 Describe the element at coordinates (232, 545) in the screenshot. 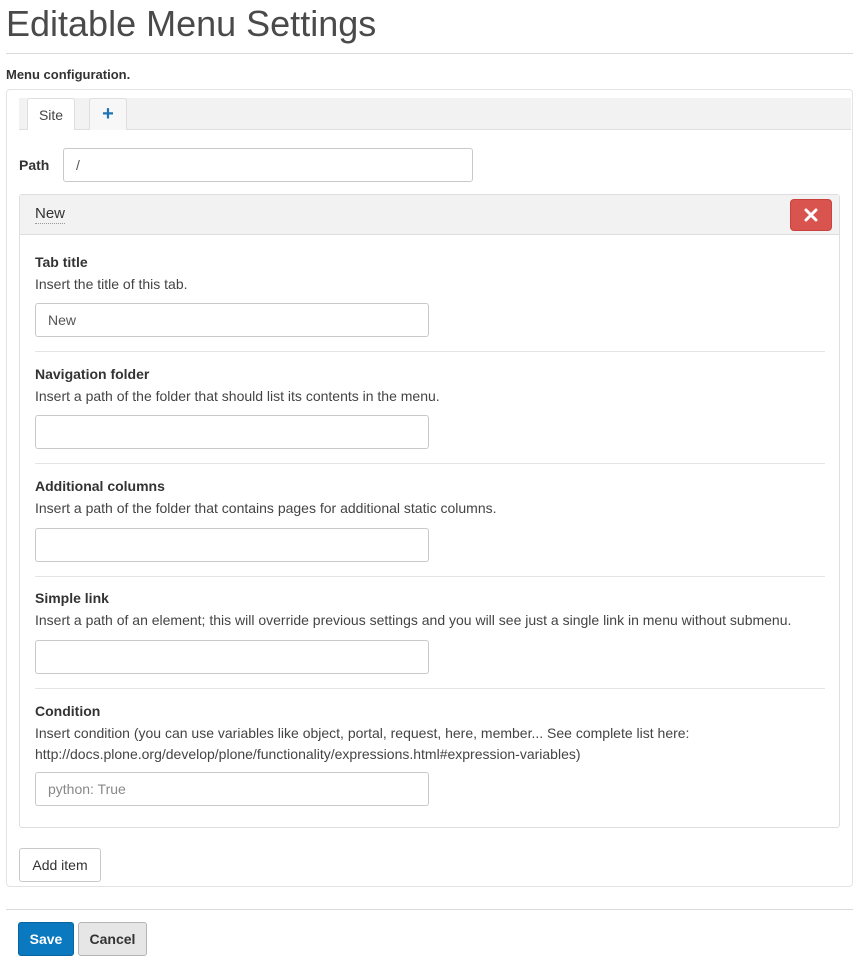

I see `additional-columns-input` at that location.